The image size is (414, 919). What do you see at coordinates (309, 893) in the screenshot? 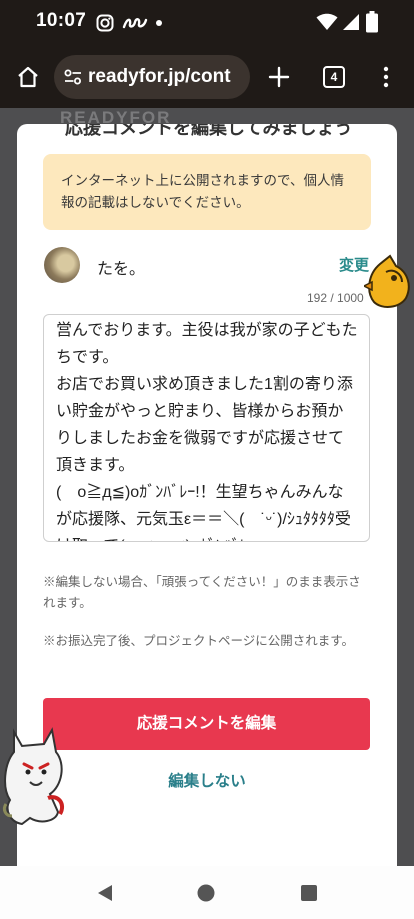
I see `recents-icon` at bounding box center [309, 893].